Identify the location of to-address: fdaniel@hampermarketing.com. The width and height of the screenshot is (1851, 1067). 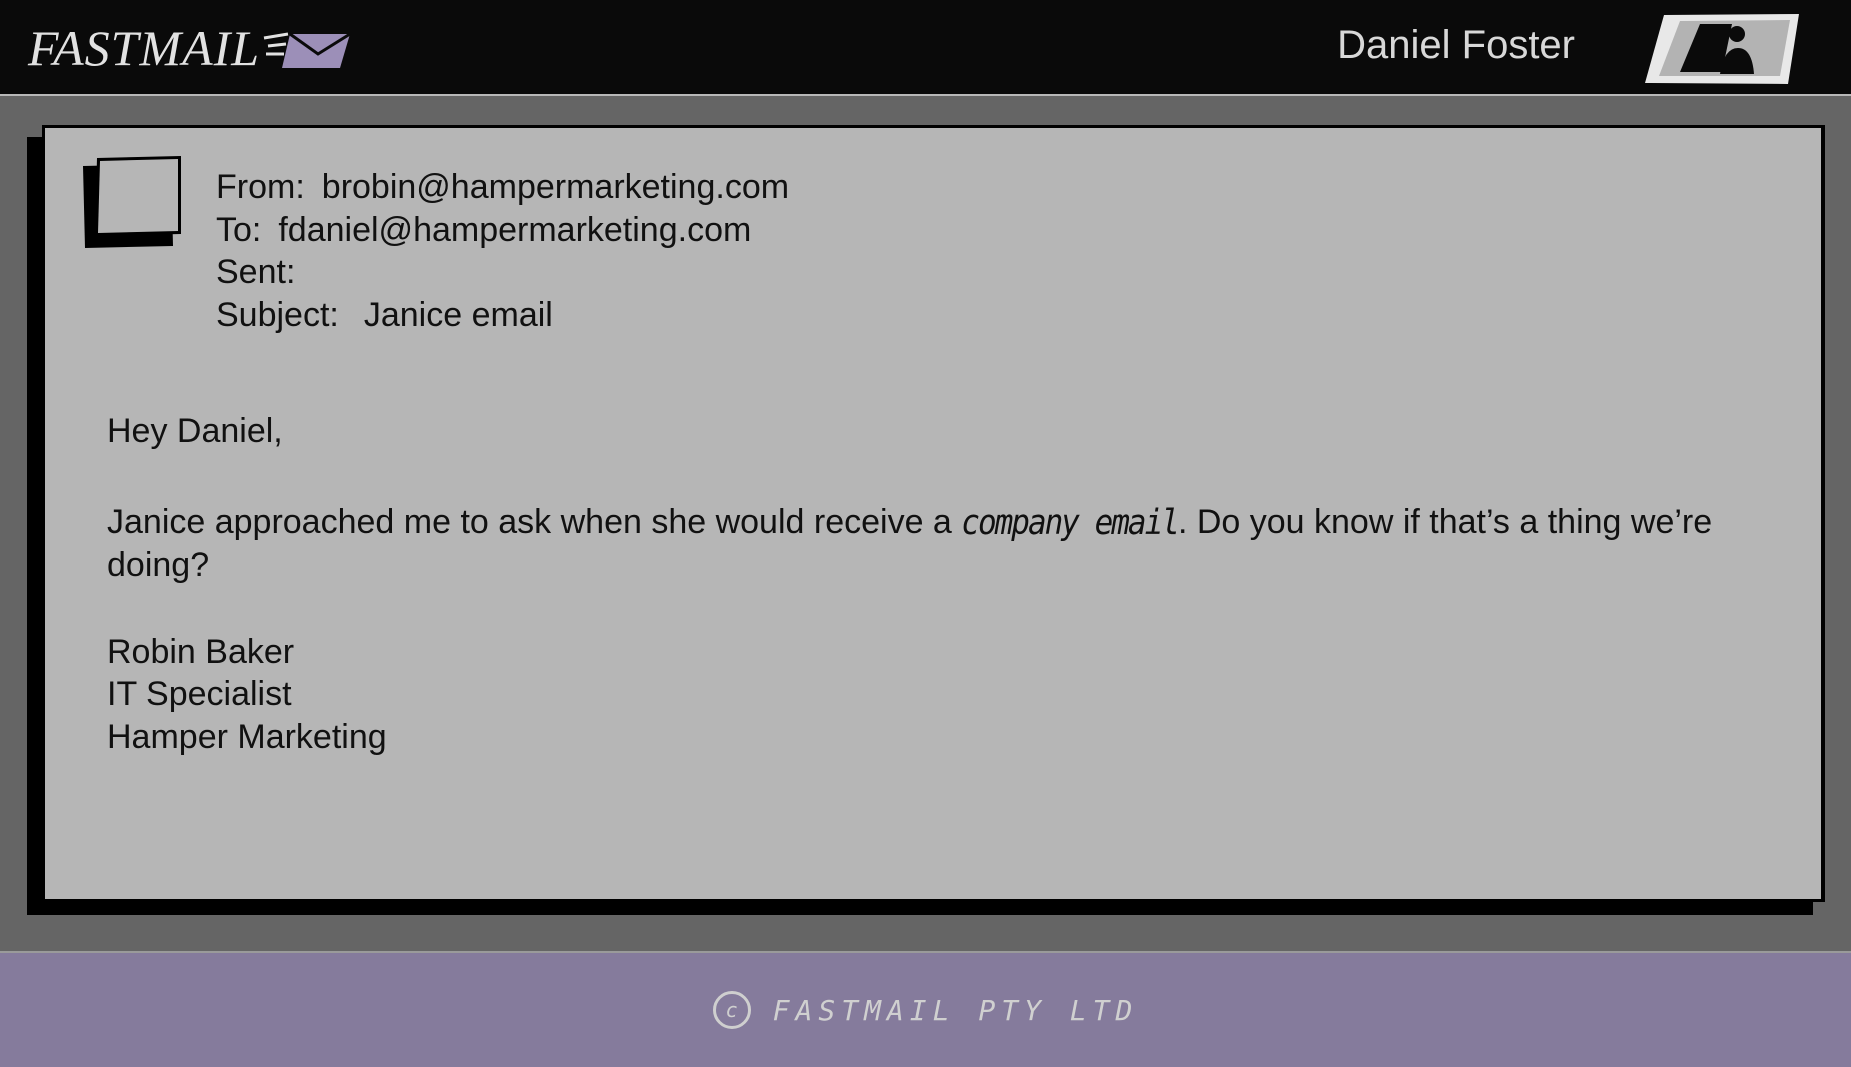
(514, 230).